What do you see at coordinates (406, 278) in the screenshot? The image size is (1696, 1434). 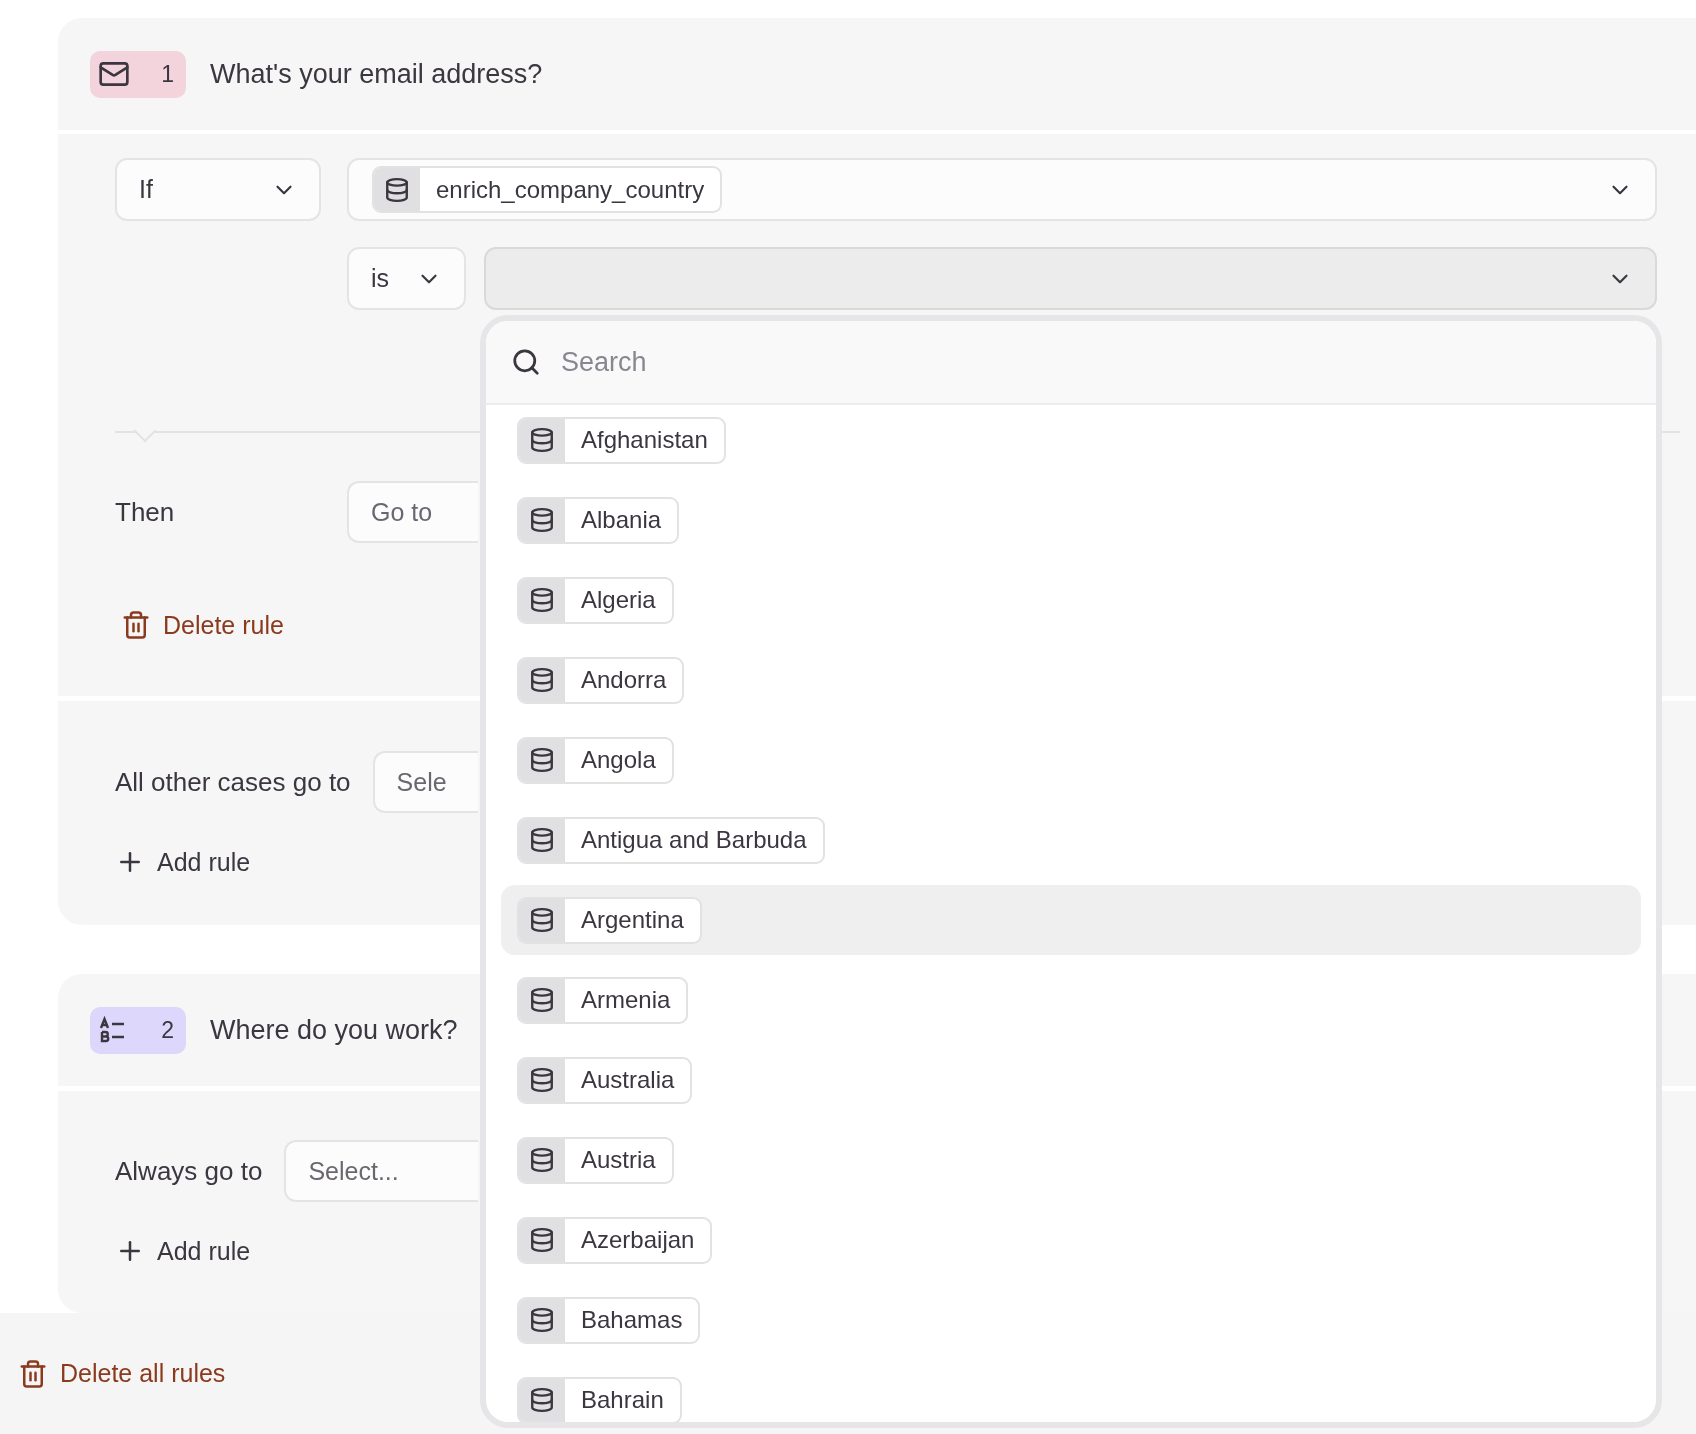 I see `operator-select: is` at bounding box center [406, 278].